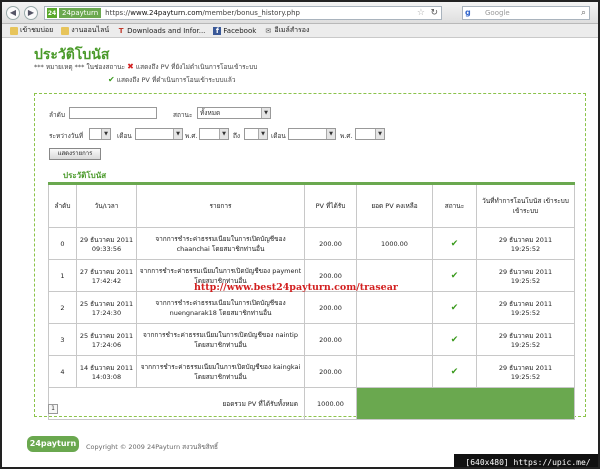 The height and width of the screenshot is (469, 600). I want to click on section-title: ประวัติโบนัส, so click(85, 175).